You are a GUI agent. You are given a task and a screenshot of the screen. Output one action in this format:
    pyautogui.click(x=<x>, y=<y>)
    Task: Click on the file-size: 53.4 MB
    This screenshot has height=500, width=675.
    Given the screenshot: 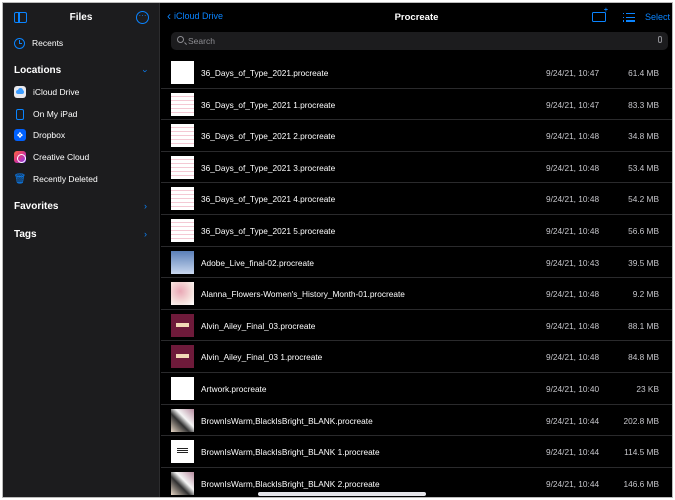 What is the action you would take?
    pyautogui.click(x=643, y=167)
    